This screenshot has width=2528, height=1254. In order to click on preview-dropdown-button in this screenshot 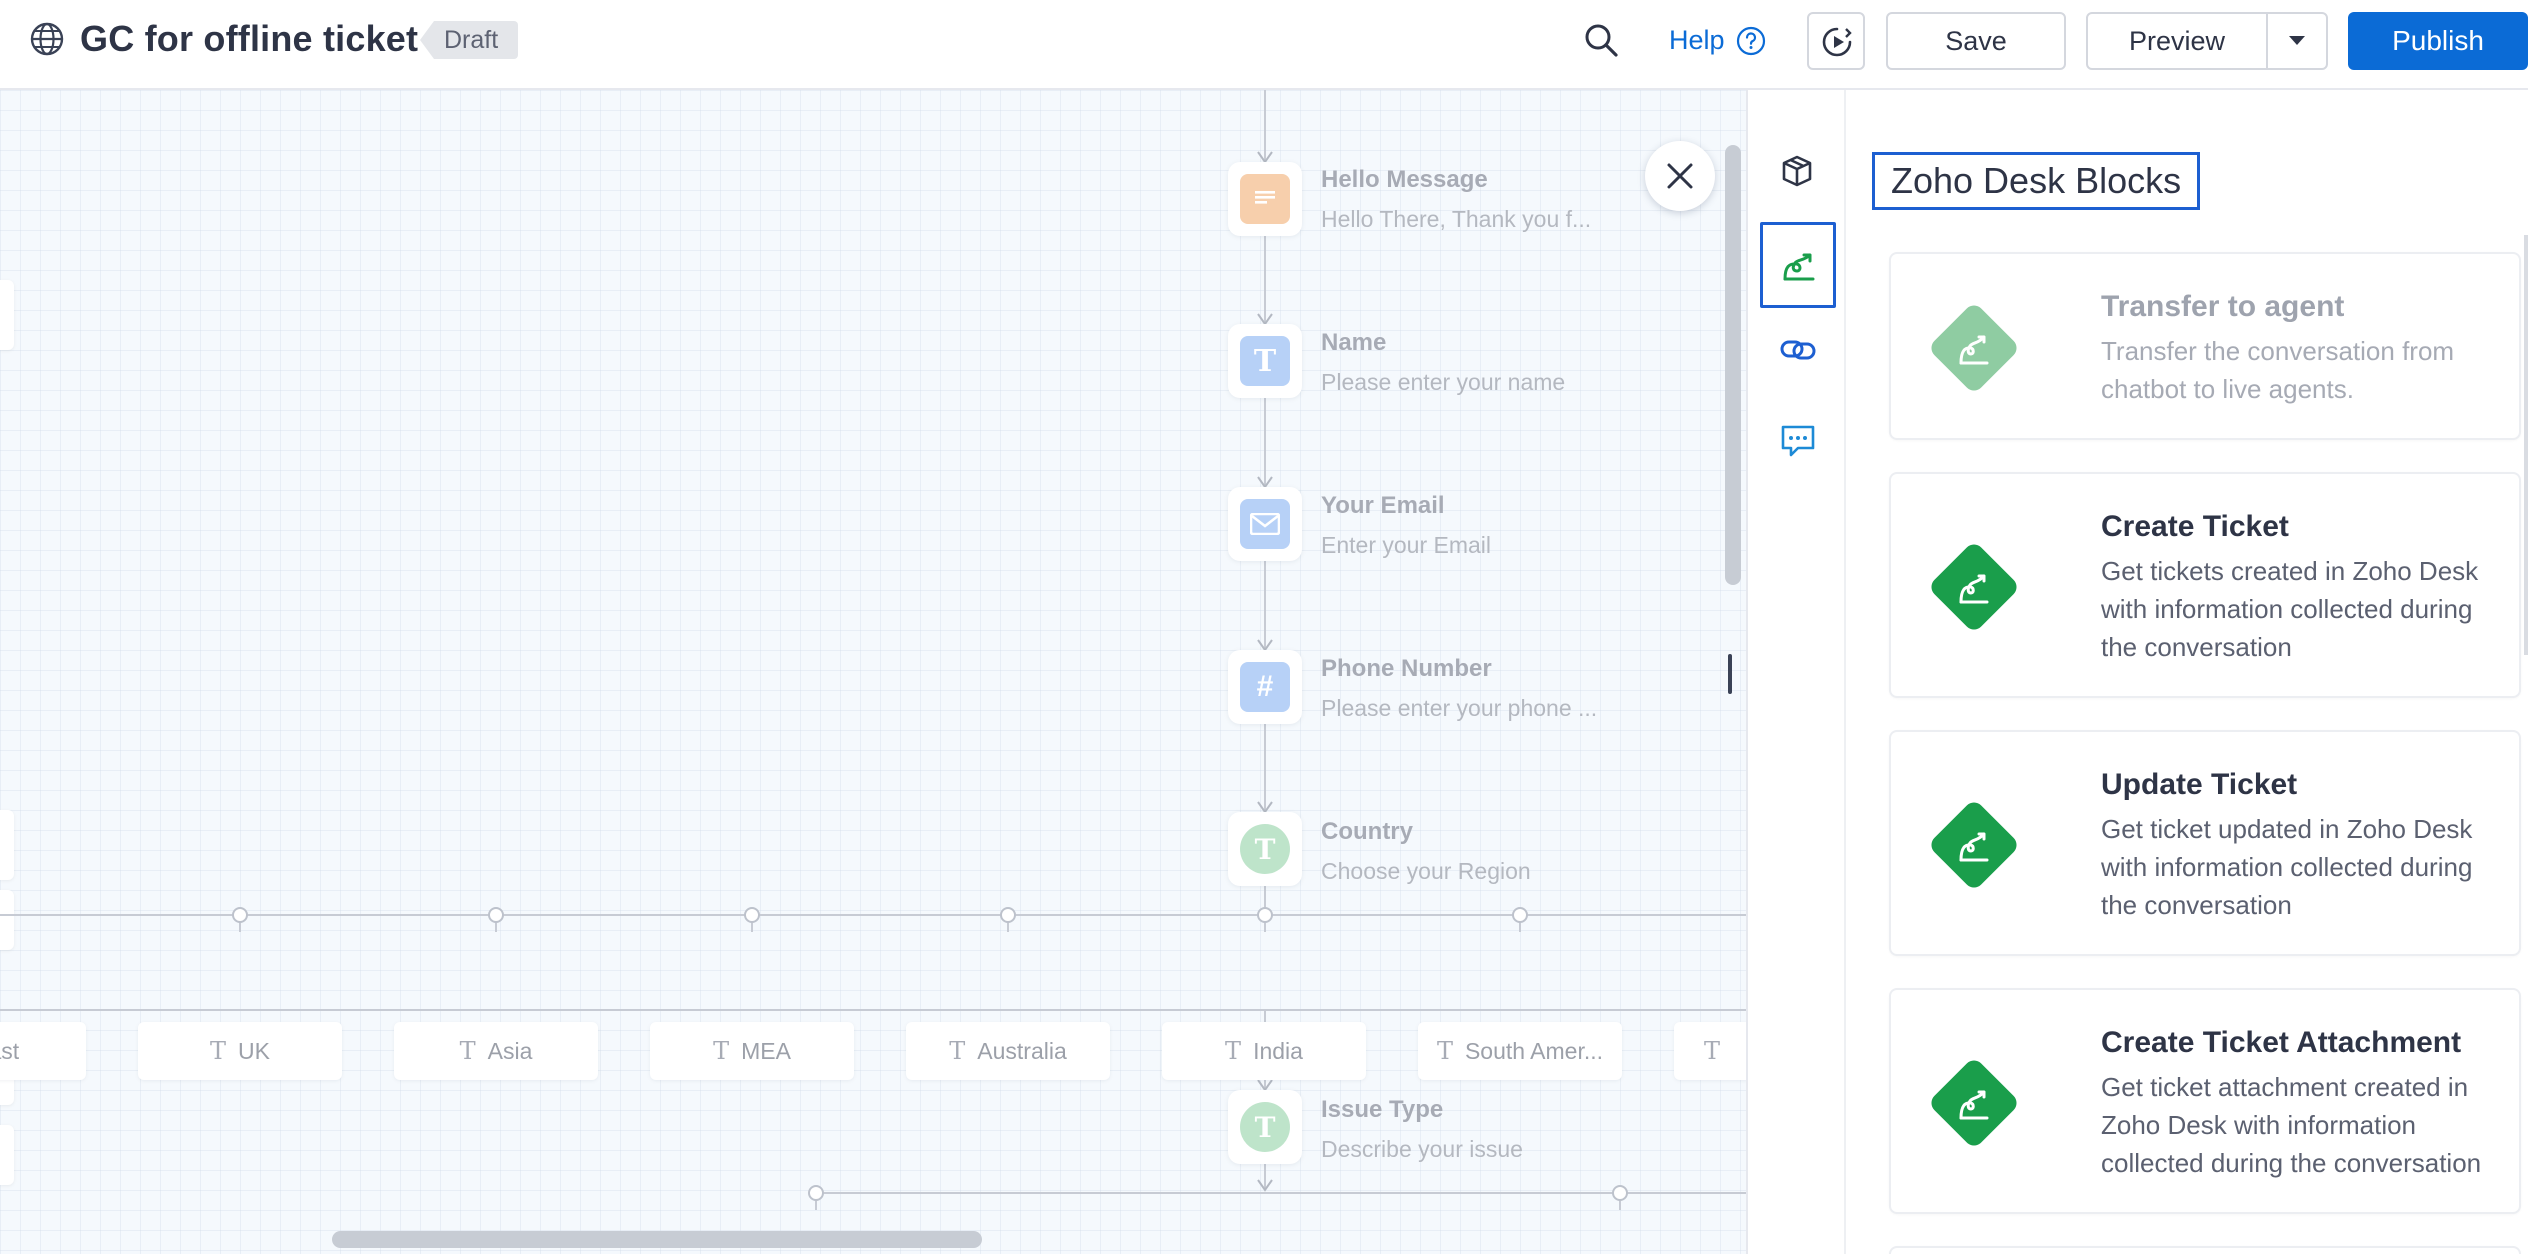, I will do `click(2297, 41)`.